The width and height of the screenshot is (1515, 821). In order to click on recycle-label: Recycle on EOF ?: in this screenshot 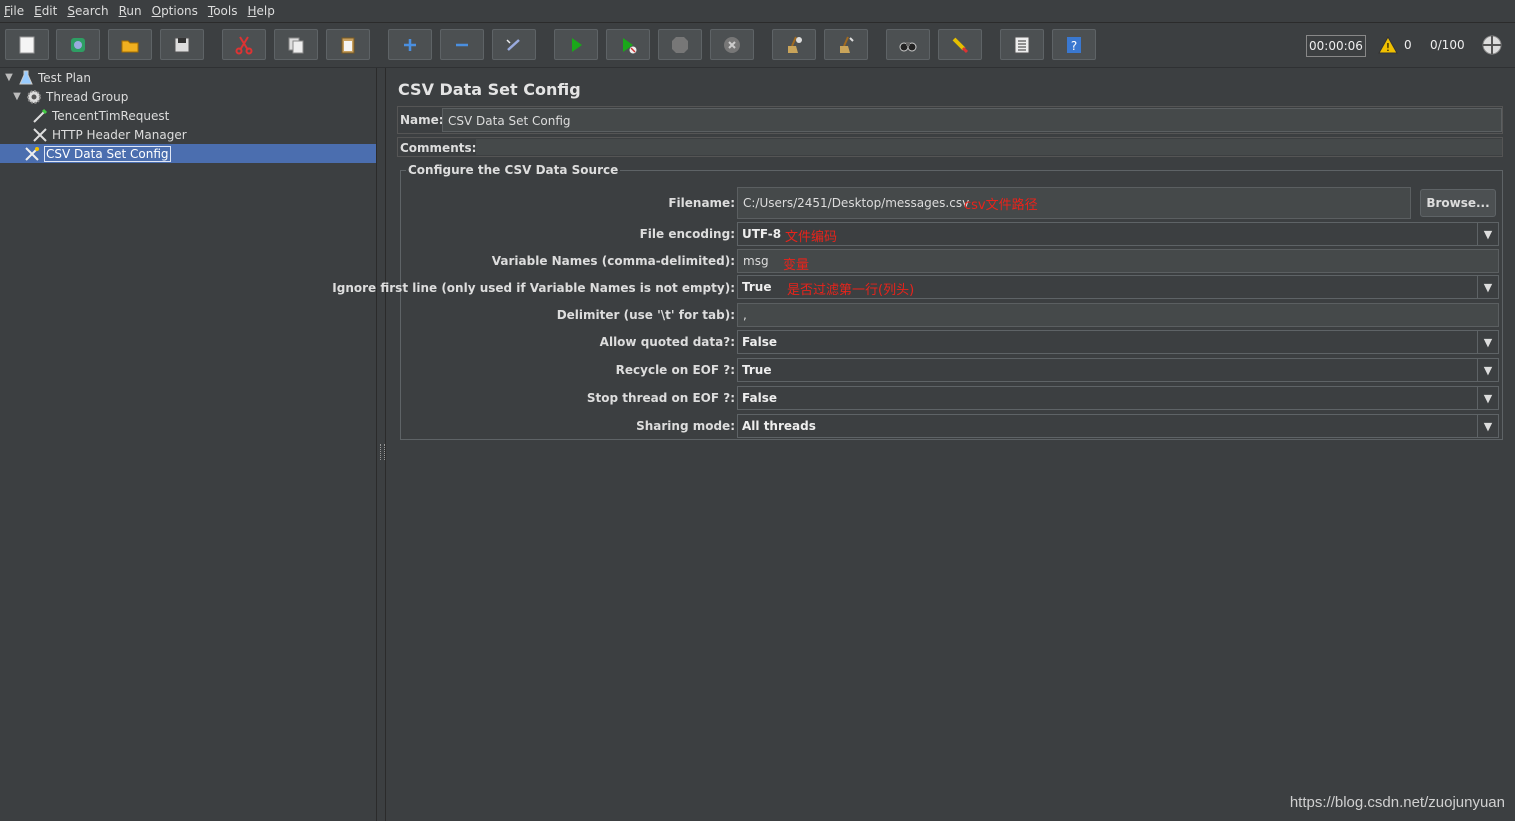, I will do `click(675, 370)`.